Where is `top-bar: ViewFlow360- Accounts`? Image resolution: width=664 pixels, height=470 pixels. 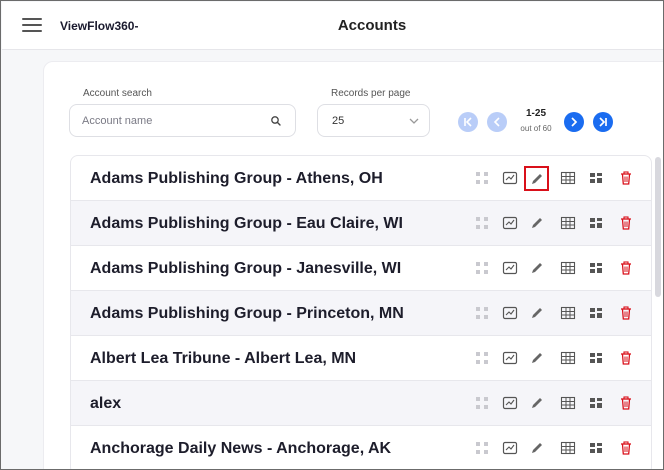 top-bar: ViewFlow360- Accounts is located at coordinates (332, 26).